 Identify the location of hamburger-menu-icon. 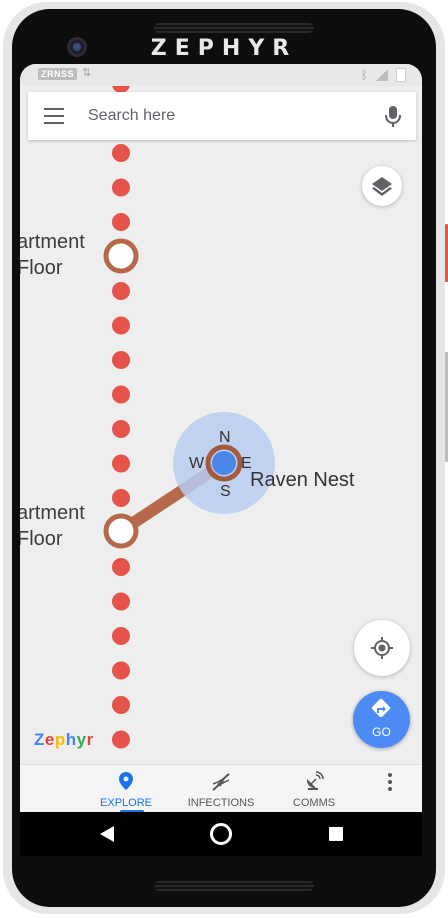
(54, 116).